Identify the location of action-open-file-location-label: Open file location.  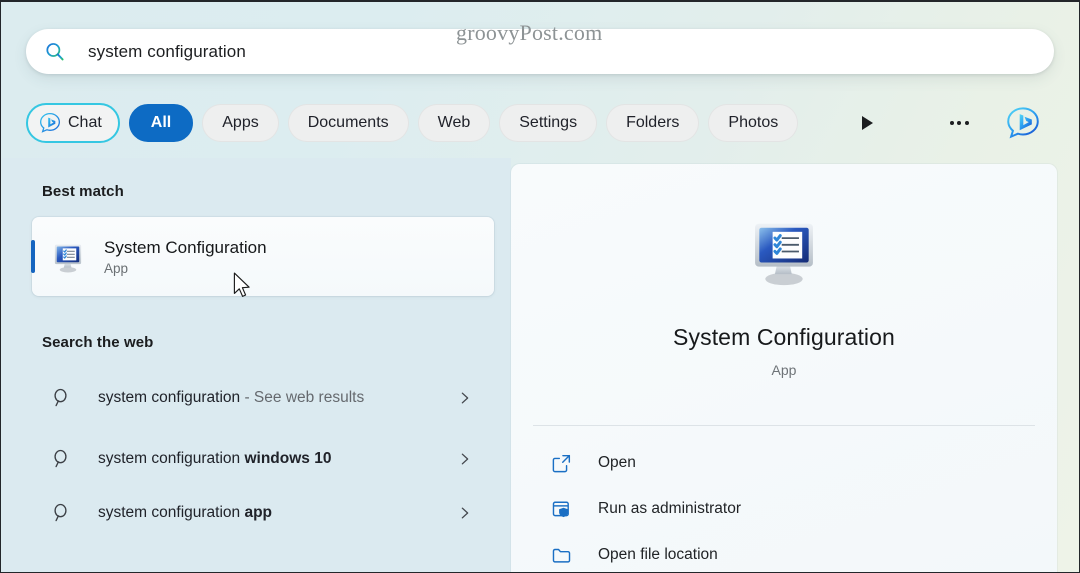
(658, 554).